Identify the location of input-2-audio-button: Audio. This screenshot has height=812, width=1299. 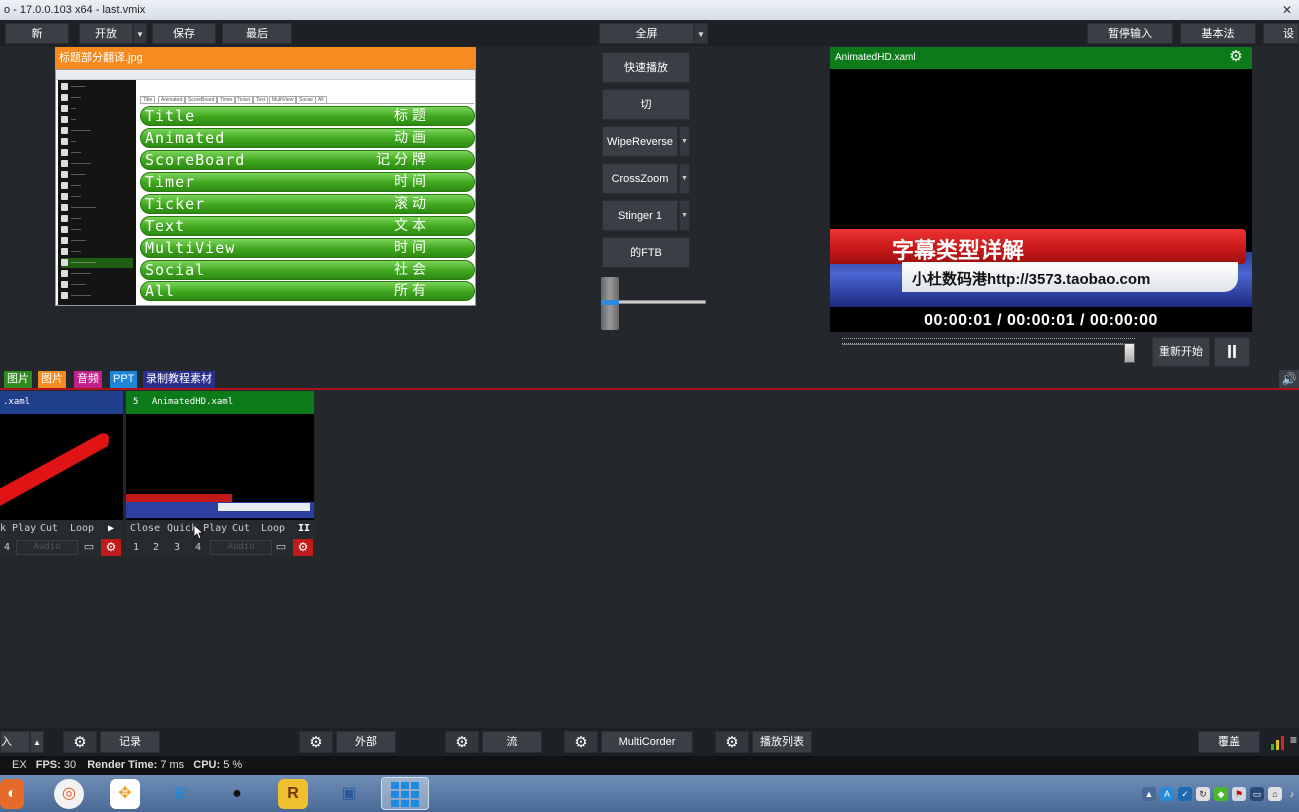
(241, 547).